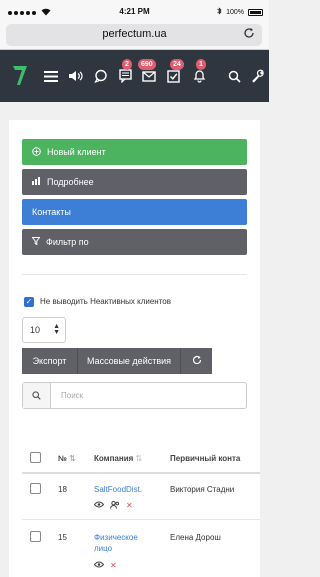  Describe the element at coordinates (75, 76) in the screenshot. I see `speaker-icon` at that location.